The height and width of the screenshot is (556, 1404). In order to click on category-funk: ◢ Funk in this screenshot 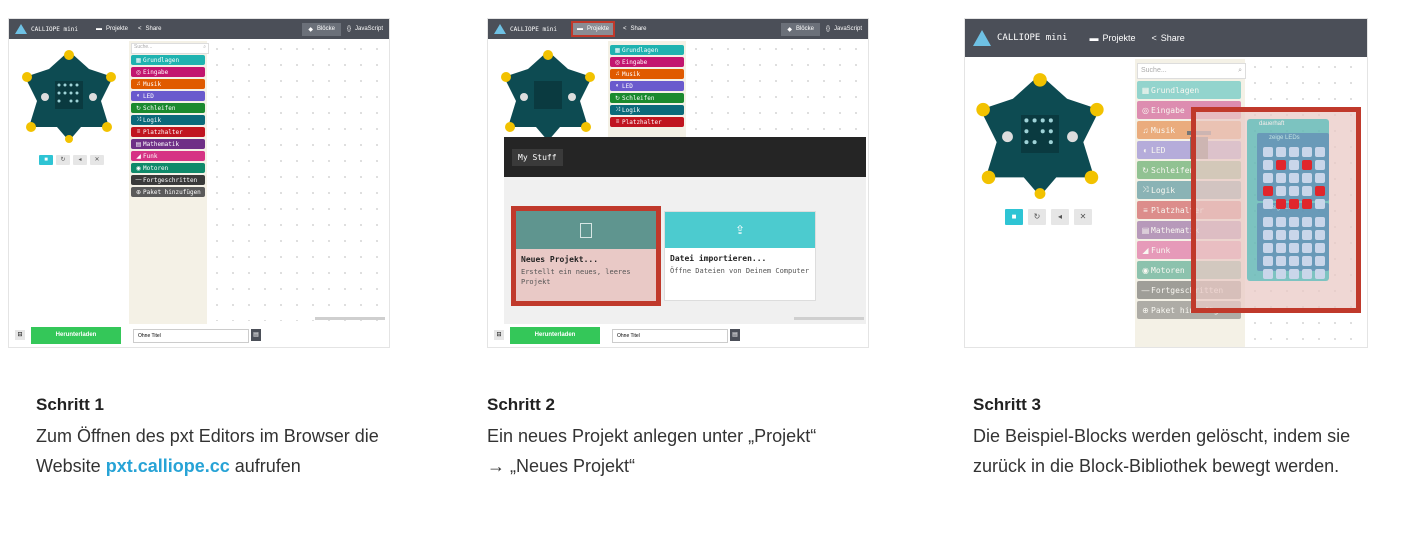, I will do `click(168, 156)`.